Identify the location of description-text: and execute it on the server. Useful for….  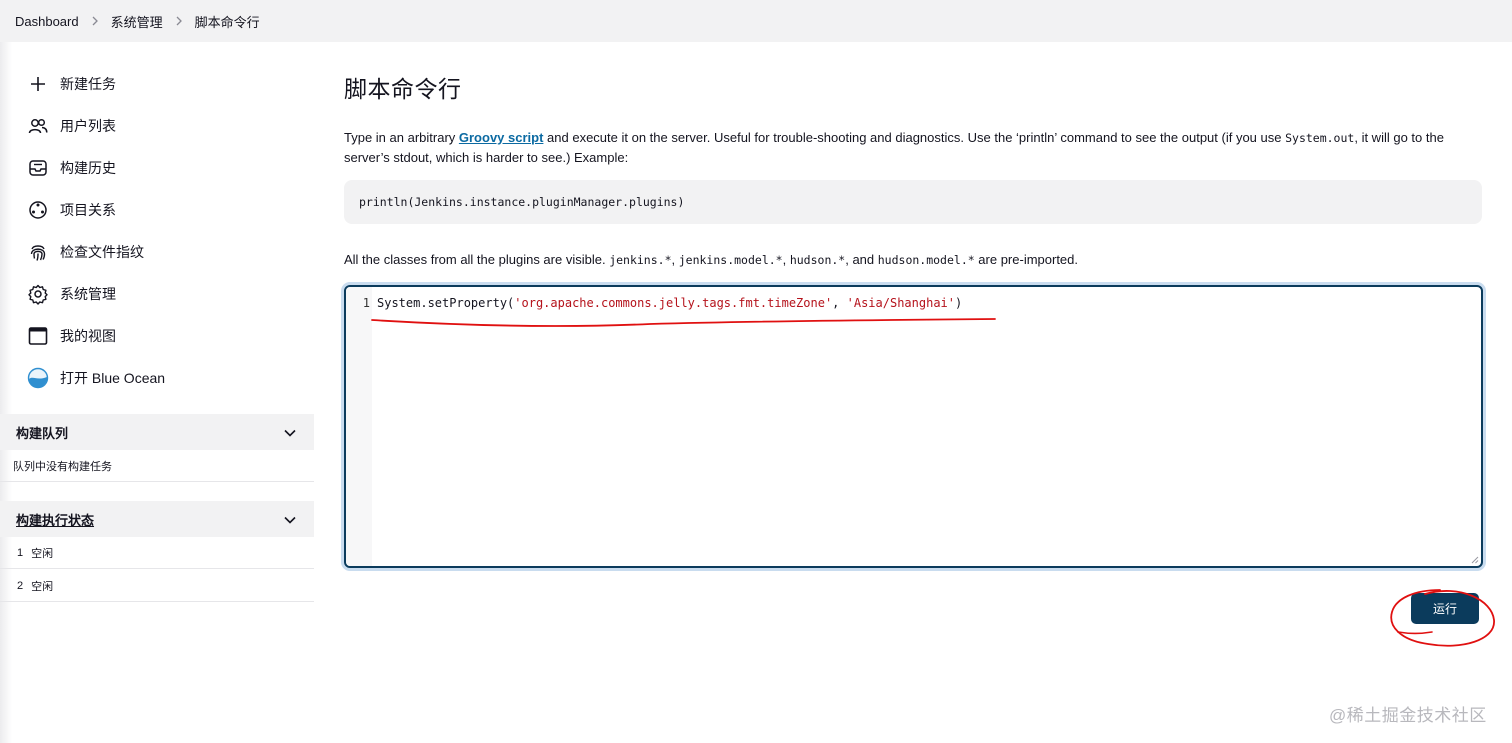
(914, 137).